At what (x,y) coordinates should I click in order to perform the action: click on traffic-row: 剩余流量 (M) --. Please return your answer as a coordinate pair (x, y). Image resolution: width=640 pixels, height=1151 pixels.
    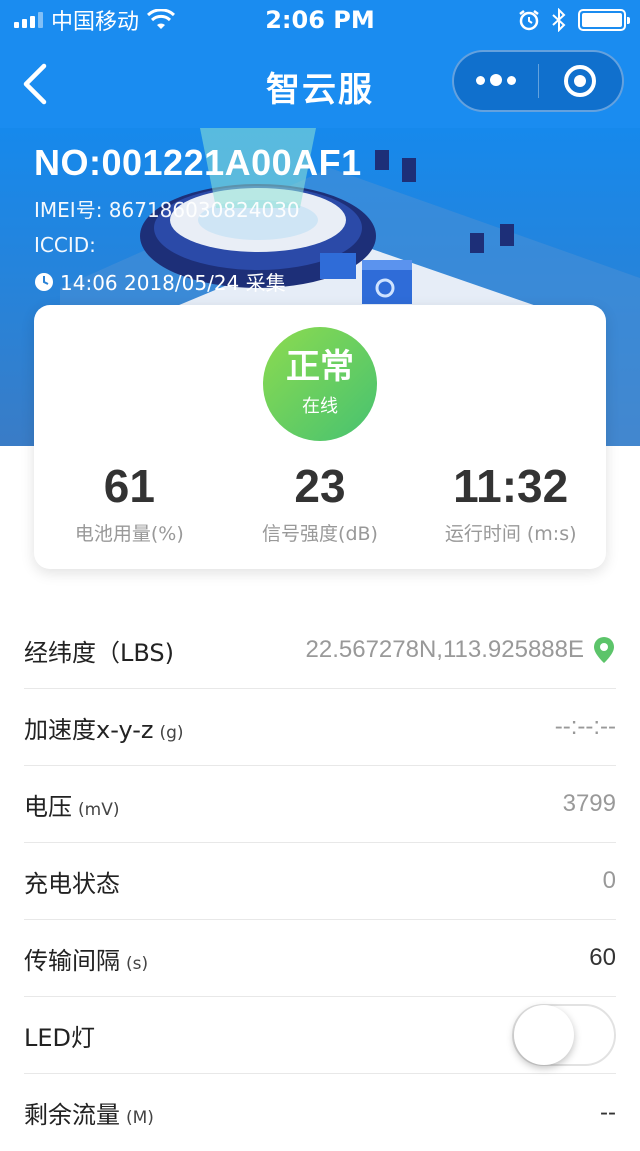
    Looking at the image, I should click on (320, 1112).